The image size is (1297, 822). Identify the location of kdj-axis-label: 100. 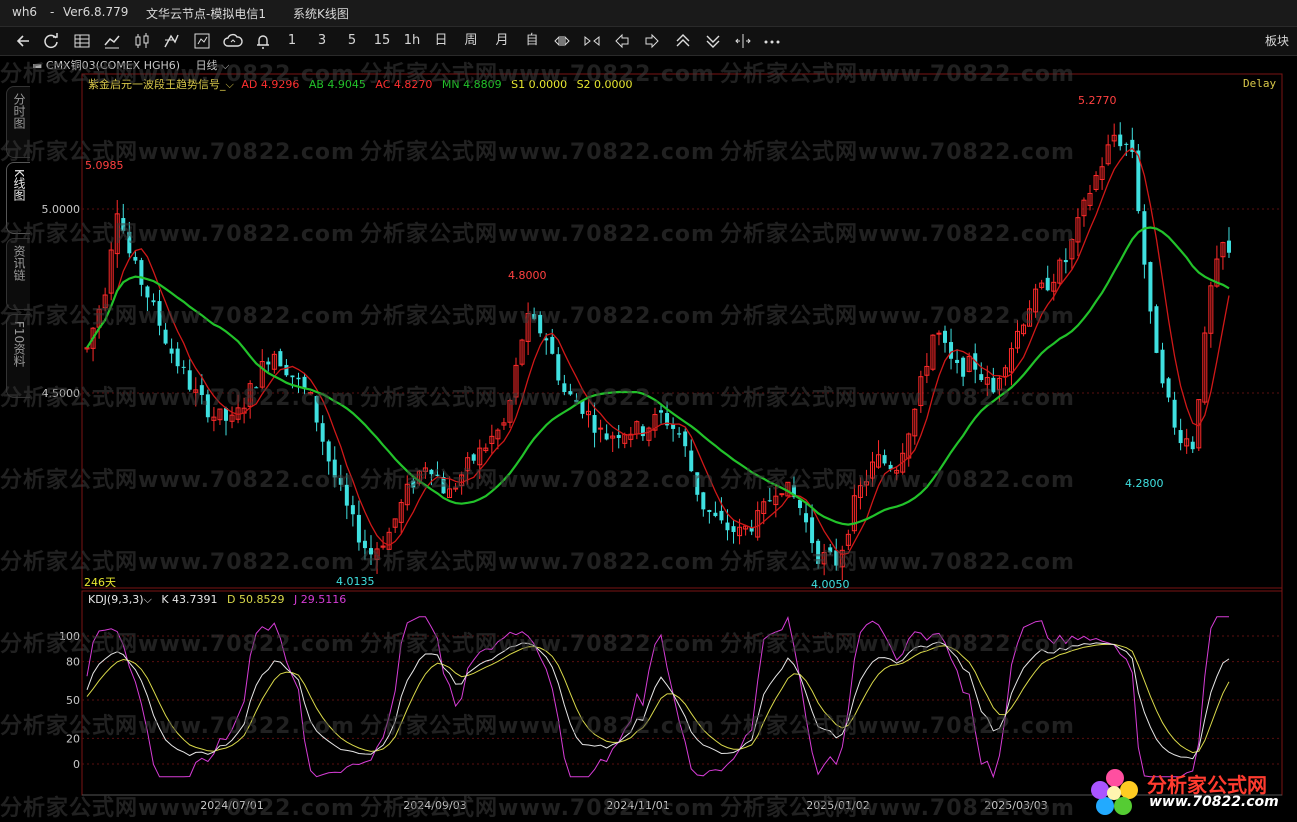
(69, 636).